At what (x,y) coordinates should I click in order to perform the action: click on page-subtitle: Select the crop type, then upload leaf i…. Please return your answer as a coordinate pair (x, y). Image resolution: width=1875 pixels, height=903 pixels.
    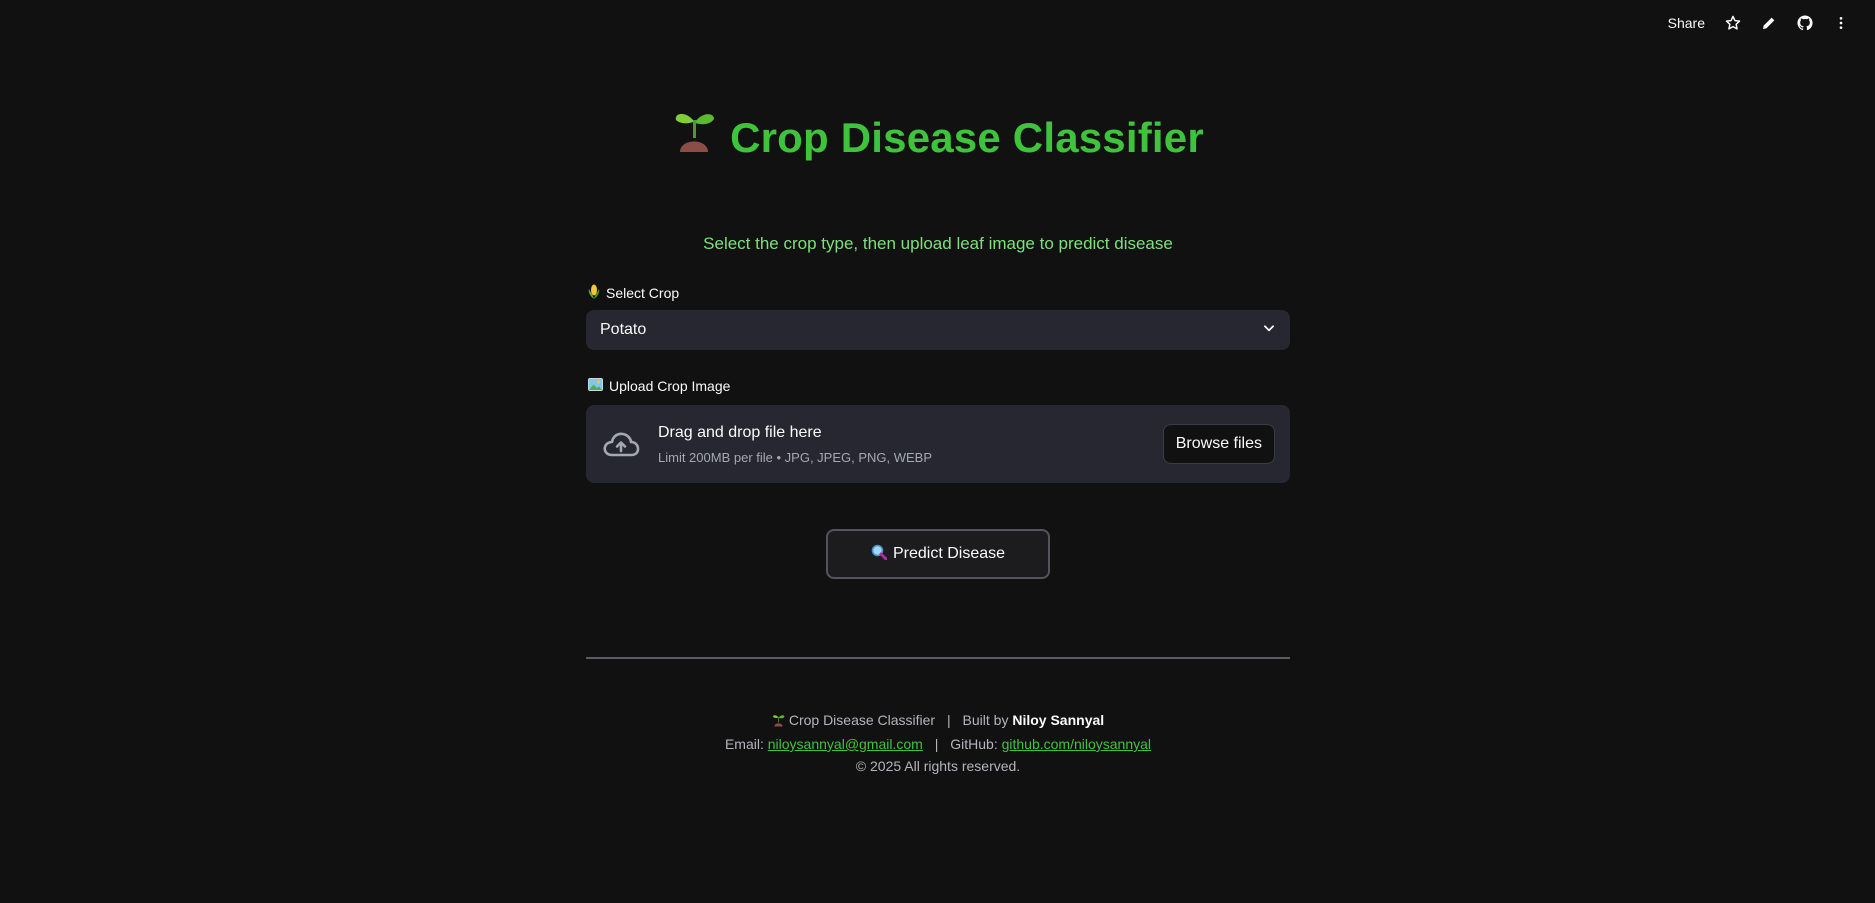
    Looking at the image, I should click on (938, 243).